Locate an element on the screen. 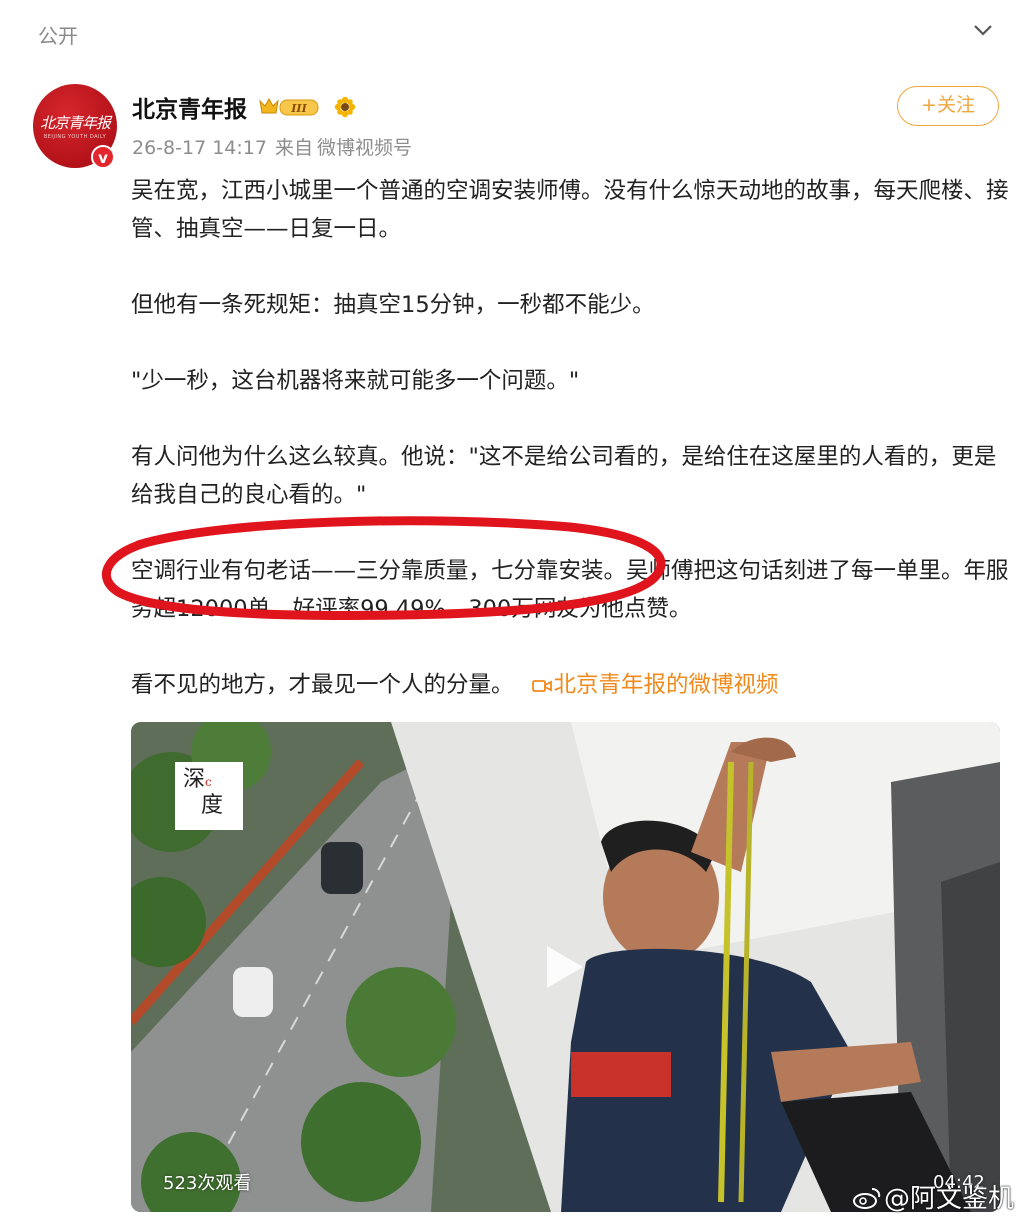  play-icon is located at coordinates (562, 967).